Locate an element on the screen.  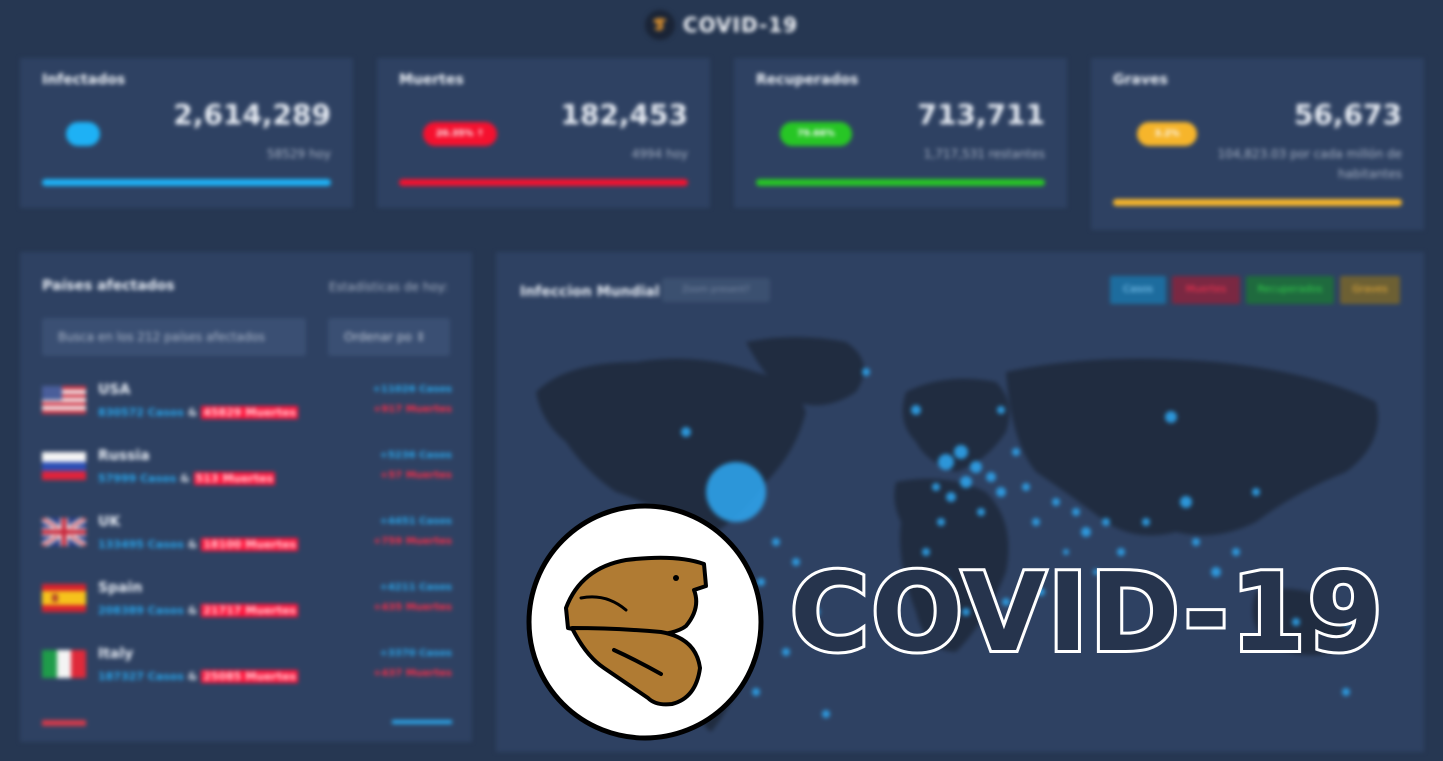
app-header: COVID-19 is located at coordinates (721, 25).